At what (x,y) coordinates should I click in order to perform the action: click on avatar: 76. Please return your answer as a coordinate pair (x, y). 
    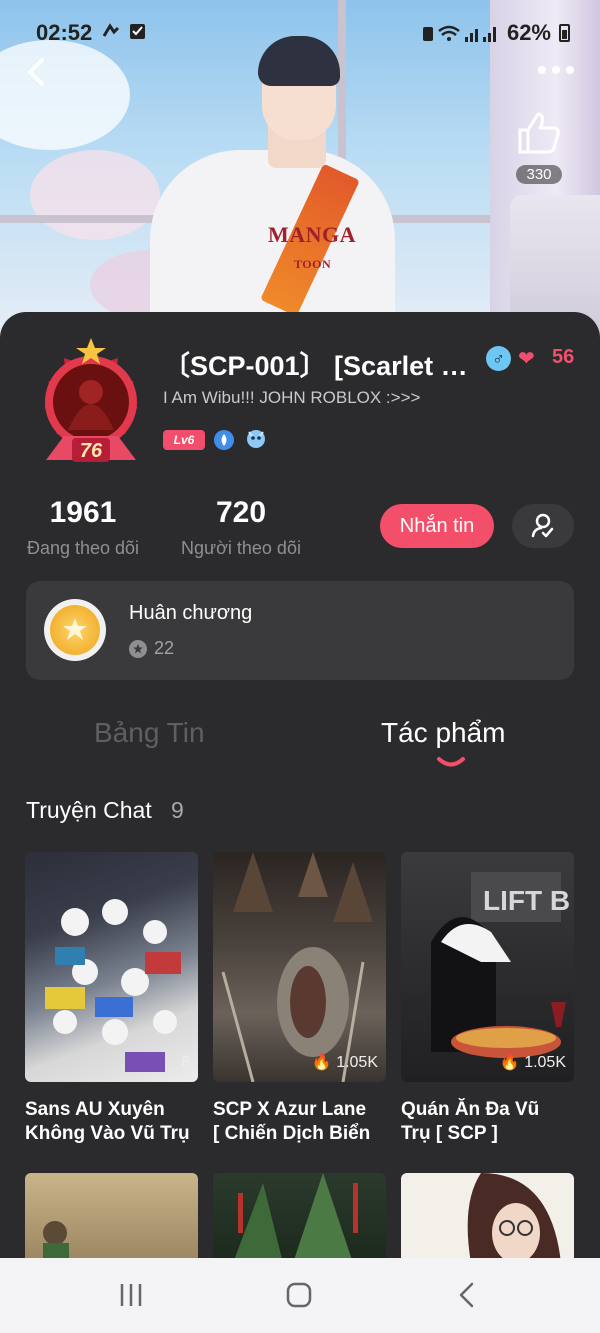
    Looking at the image, I should click on (91, 405).